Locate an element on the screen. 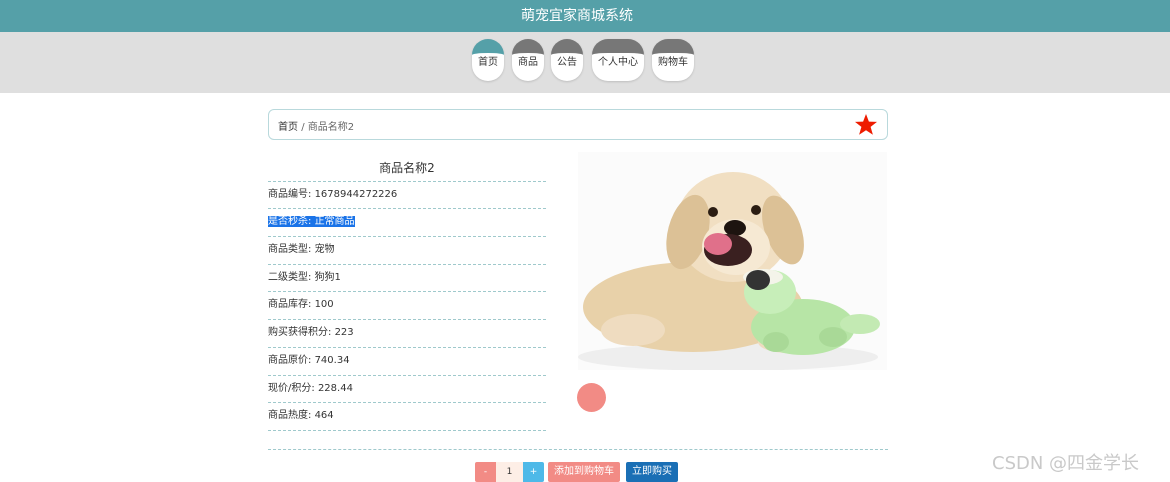 The width and height of the screenshot is (1170, 482). field-value: 正常商品 is located at coordinates (334, 221).